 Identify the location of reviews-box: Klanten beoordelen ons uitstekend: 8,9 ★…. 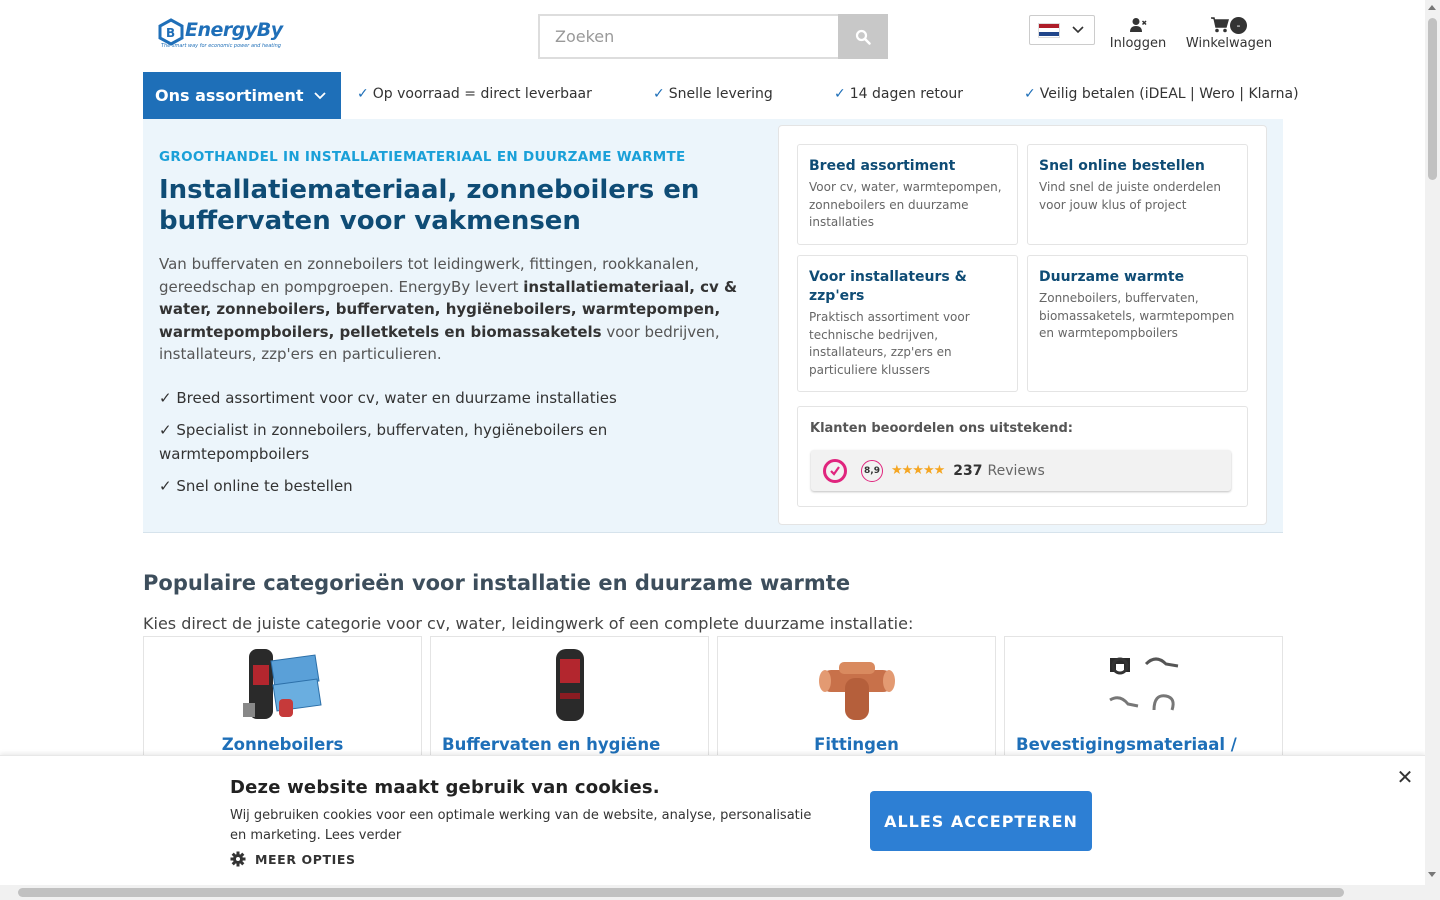
(1022, 456).